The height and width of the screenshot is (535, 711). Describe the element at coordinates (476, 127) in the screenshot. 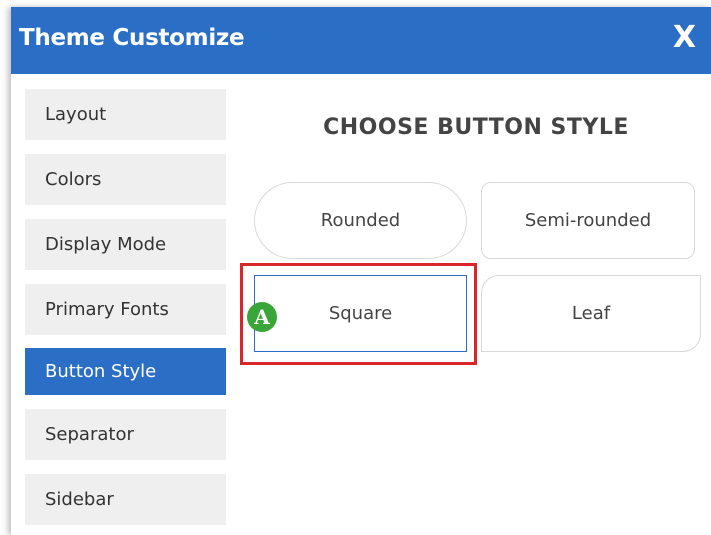

I see `section-heading: CHOOSE BUTTON STYLE` at that location.